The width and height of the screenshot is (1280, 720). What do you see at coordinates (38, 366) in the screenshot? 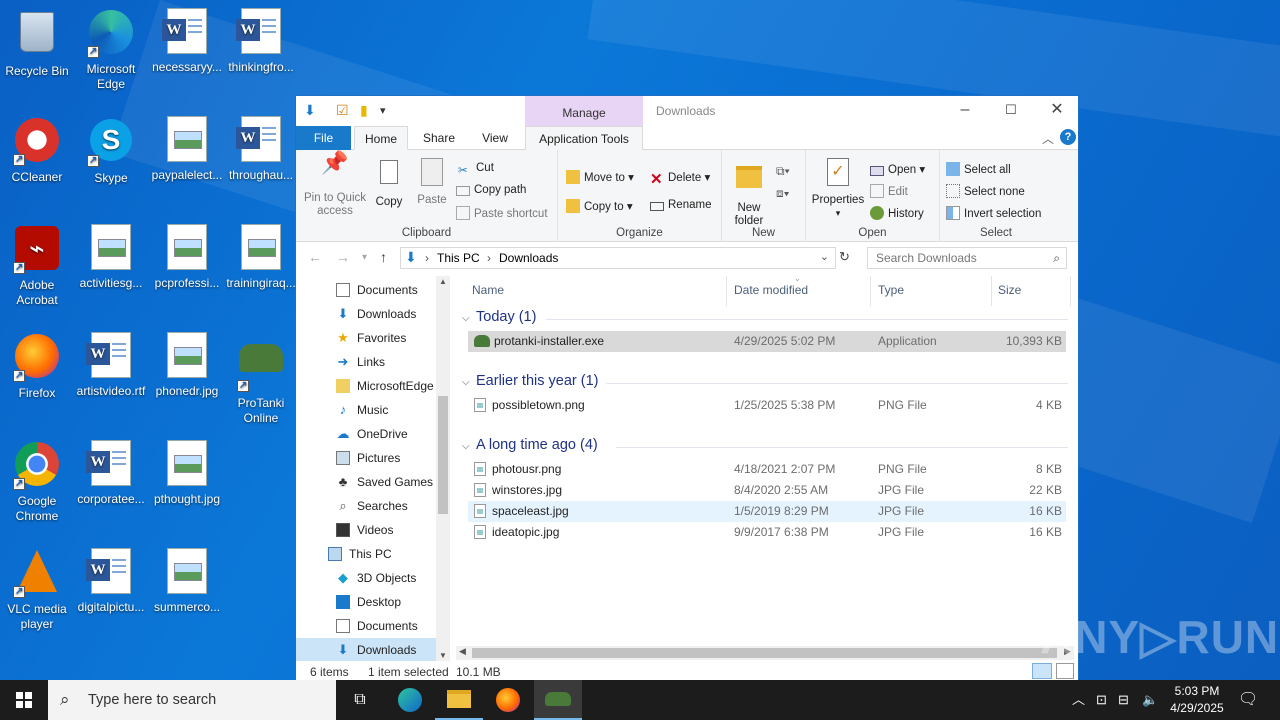
I see `desktop-icon-firefox: Firefox` at bounding box center [38, 366].